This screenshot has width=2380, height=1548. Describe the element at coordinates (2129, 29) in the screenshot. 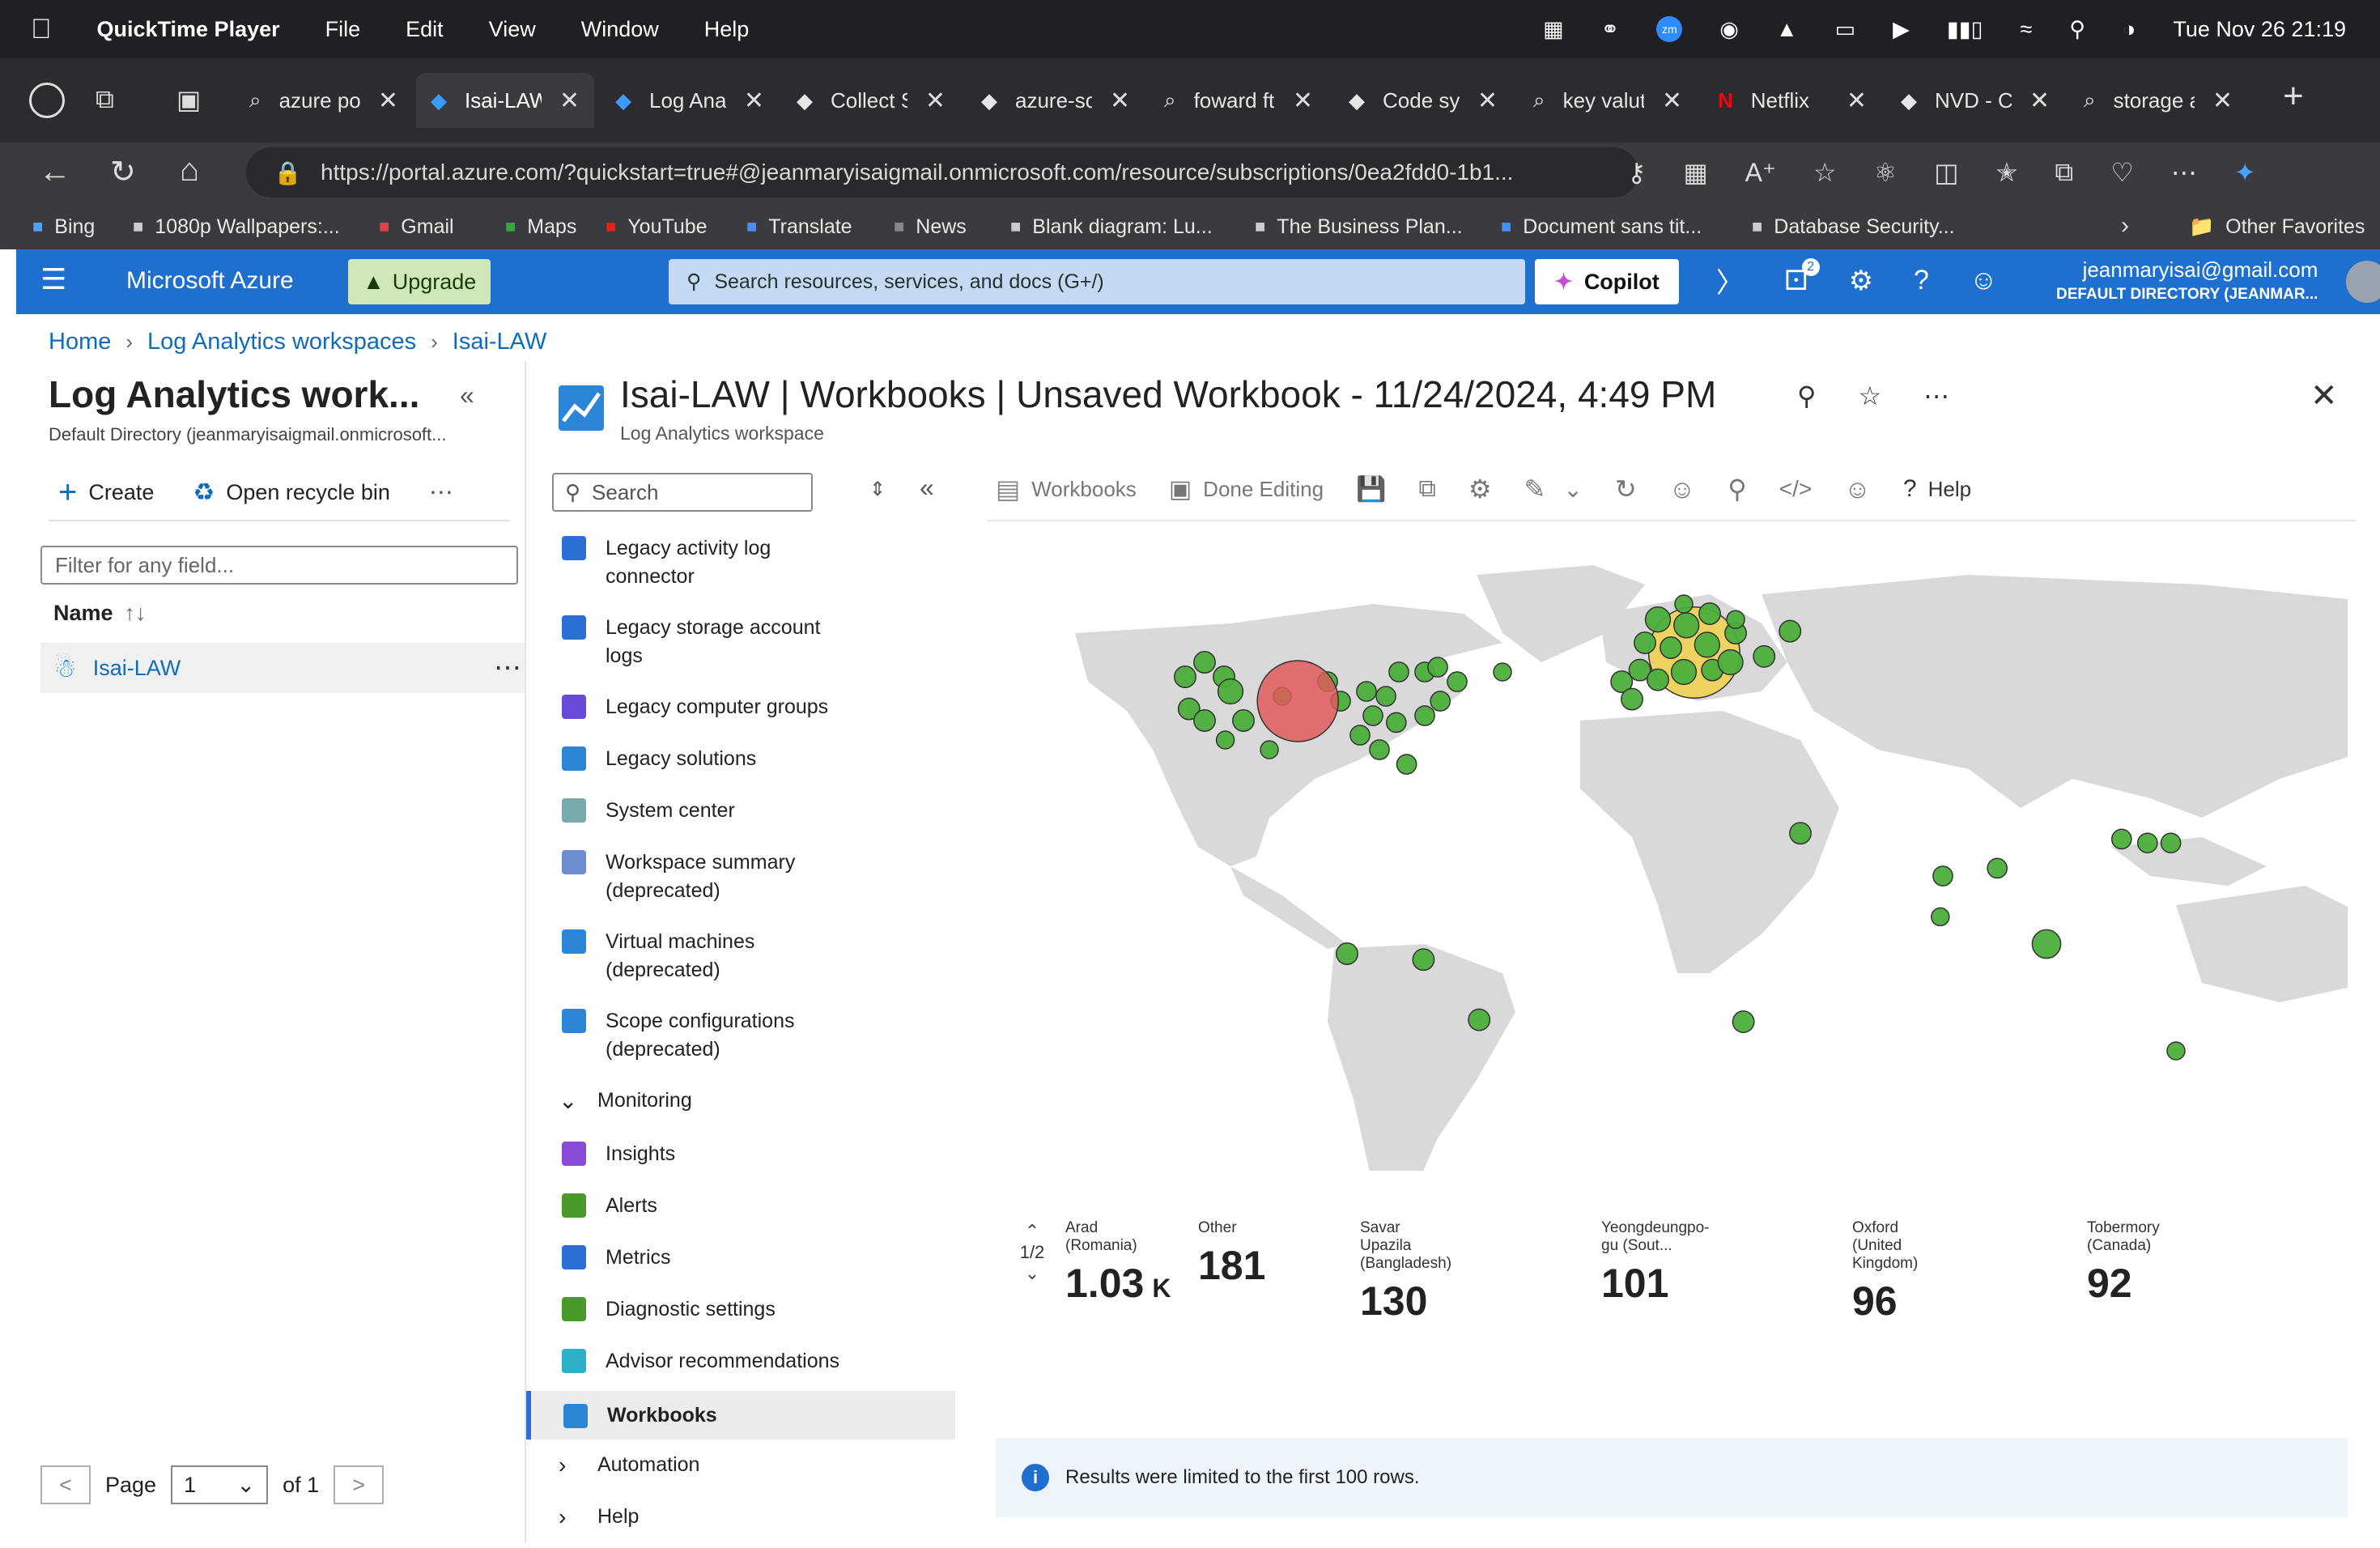

I see `control-center-icon: ◑` at that location.